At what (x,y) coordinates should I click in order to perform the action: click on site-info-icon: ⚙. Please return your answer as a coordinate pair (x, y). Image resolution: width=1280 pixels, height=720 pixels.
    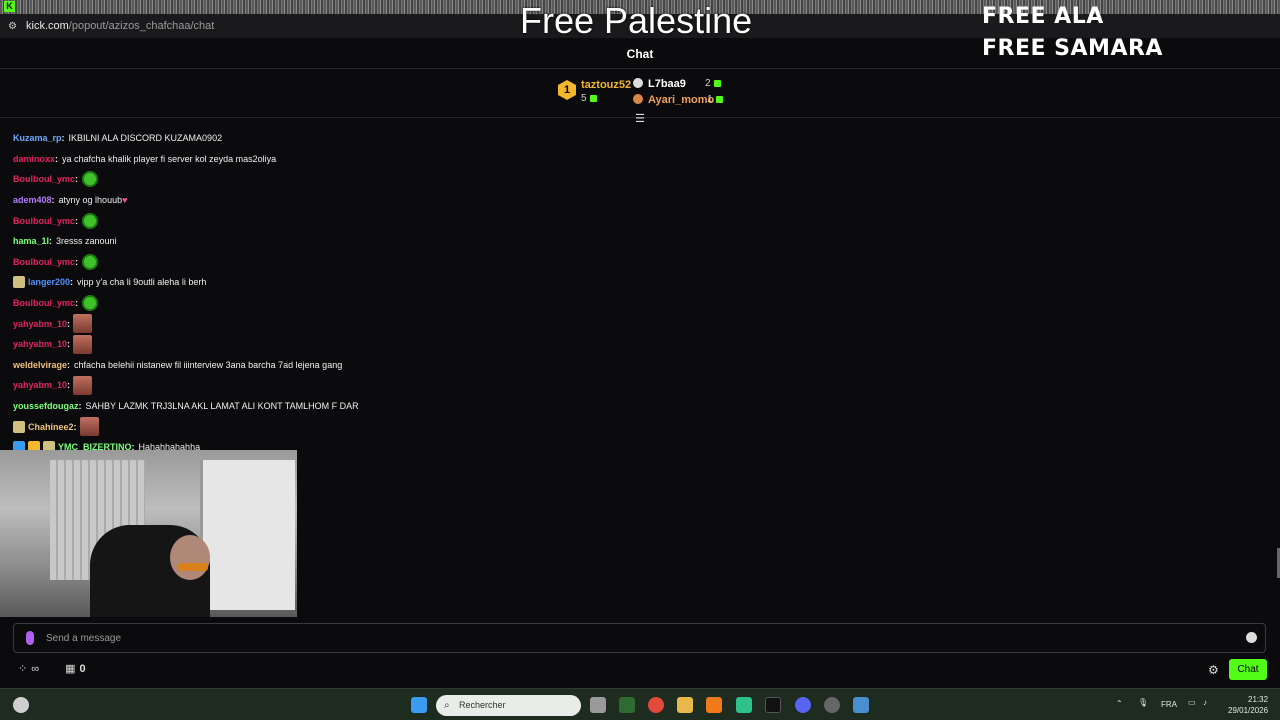
    Looking at the image, I should click on (14, 26).